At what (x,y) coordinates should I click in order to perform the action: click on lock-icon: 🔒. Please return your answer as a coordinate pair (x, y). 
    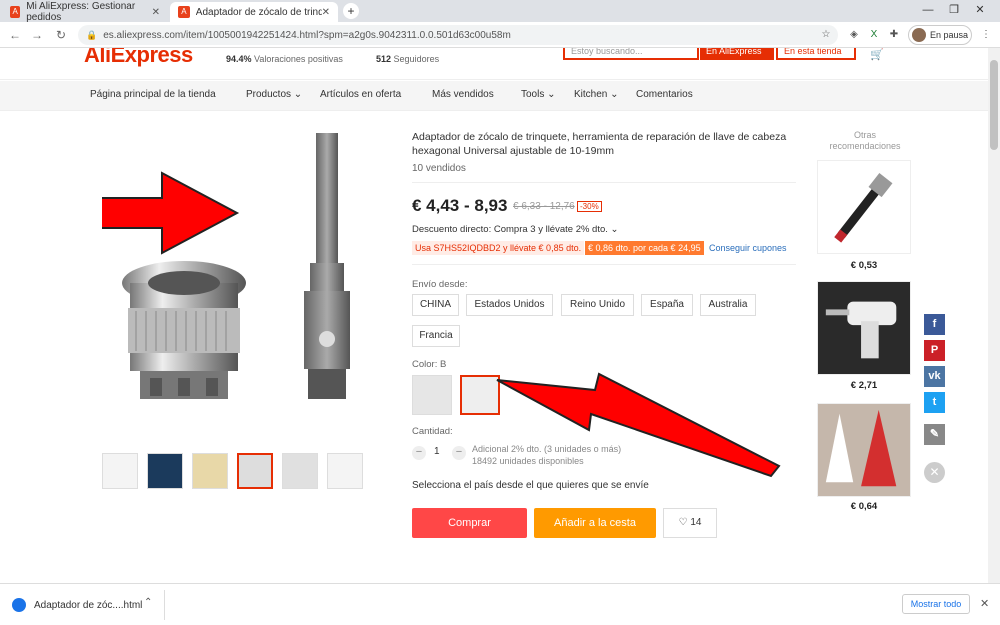
    Looking at the image, I should click on (92, 34).